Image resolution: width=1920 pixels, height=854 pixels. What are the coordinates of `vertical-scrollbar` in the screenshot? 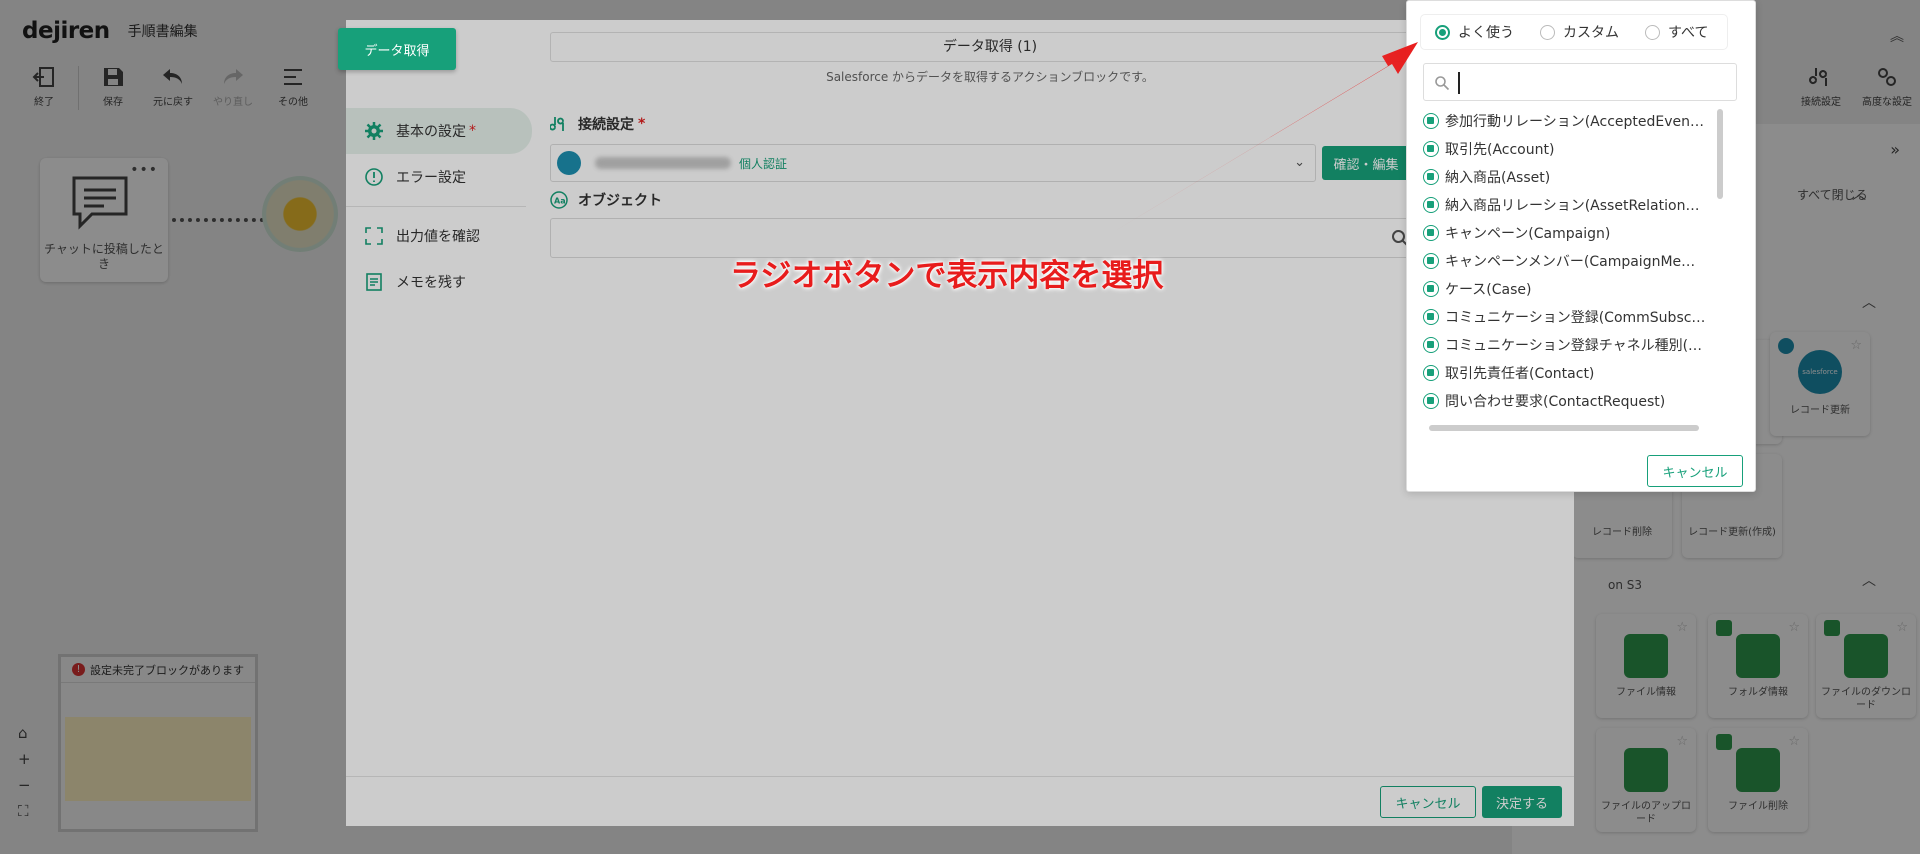 It's located at (1720, 154).